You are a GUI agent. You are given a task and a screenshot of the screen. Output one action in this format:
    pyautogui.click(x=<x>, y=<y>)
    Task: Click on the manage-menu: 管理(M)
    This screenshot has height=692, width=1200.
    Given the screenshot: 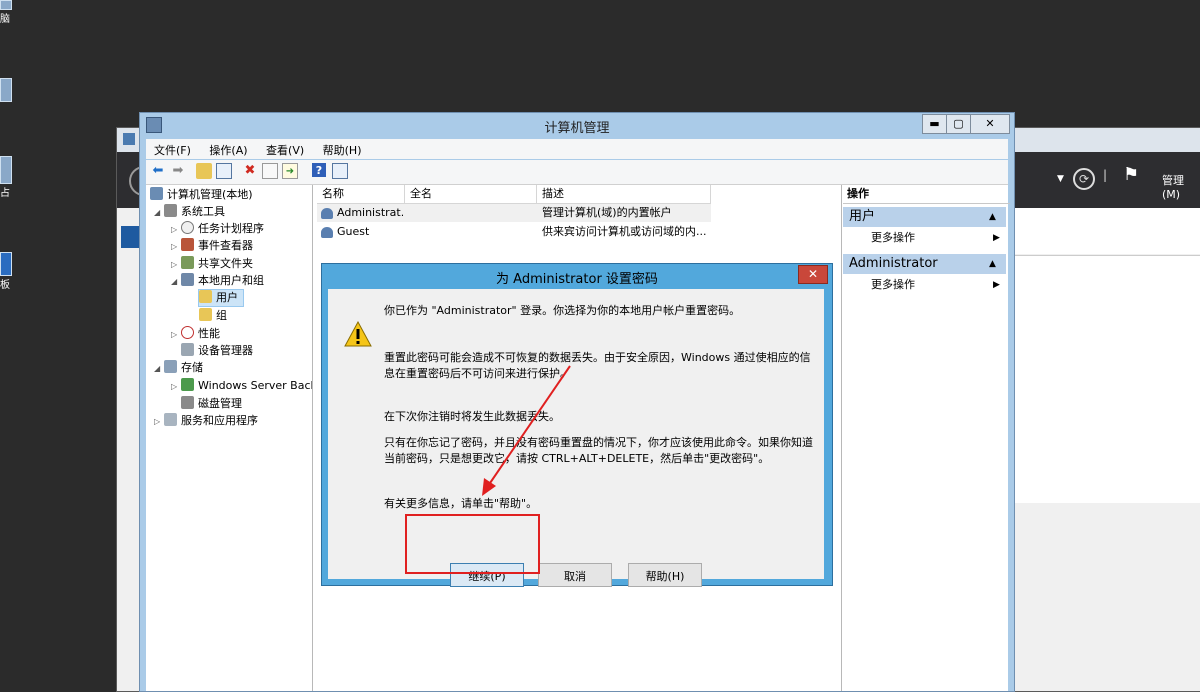 What is the action you would take?
    pyautogui.click(x=1181, y=186)
    